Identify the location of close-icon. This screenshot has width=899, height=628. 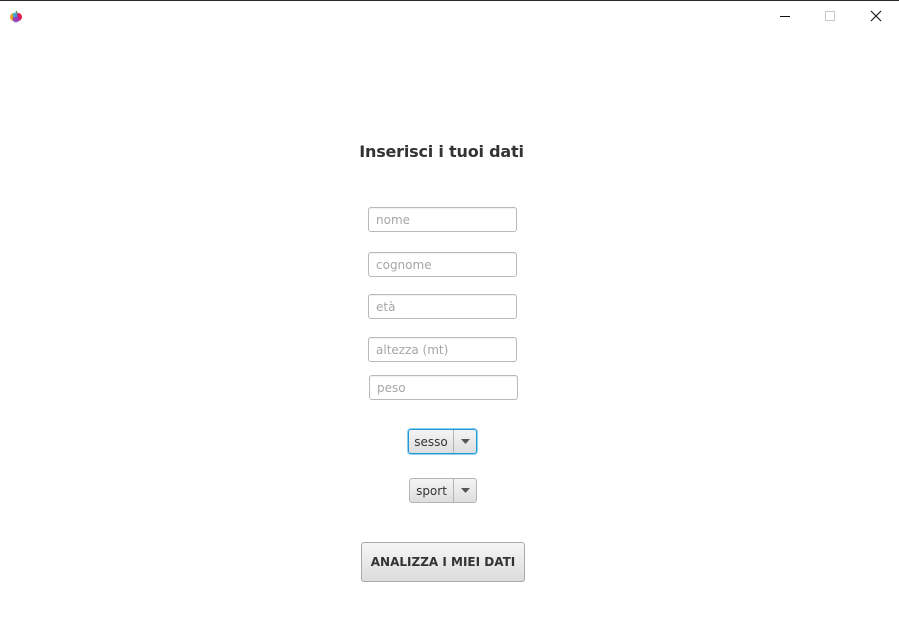
(876, 16).